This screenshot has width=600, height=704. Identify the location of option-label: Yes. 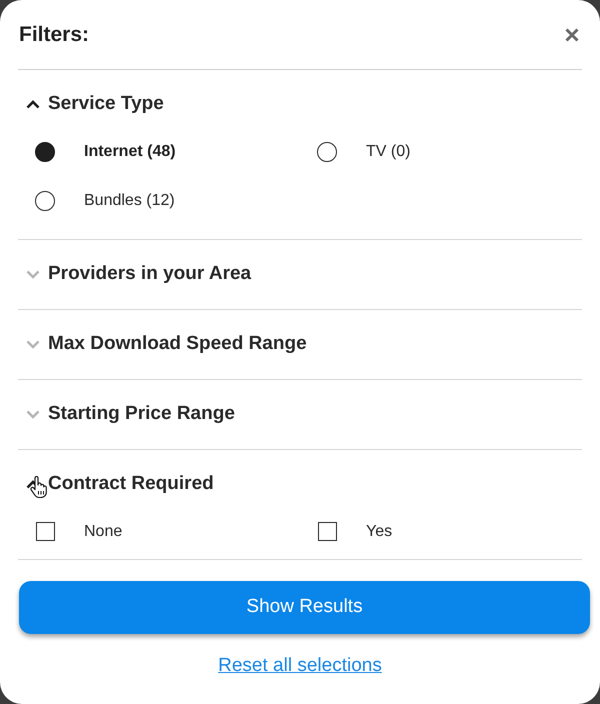
(379, 532).